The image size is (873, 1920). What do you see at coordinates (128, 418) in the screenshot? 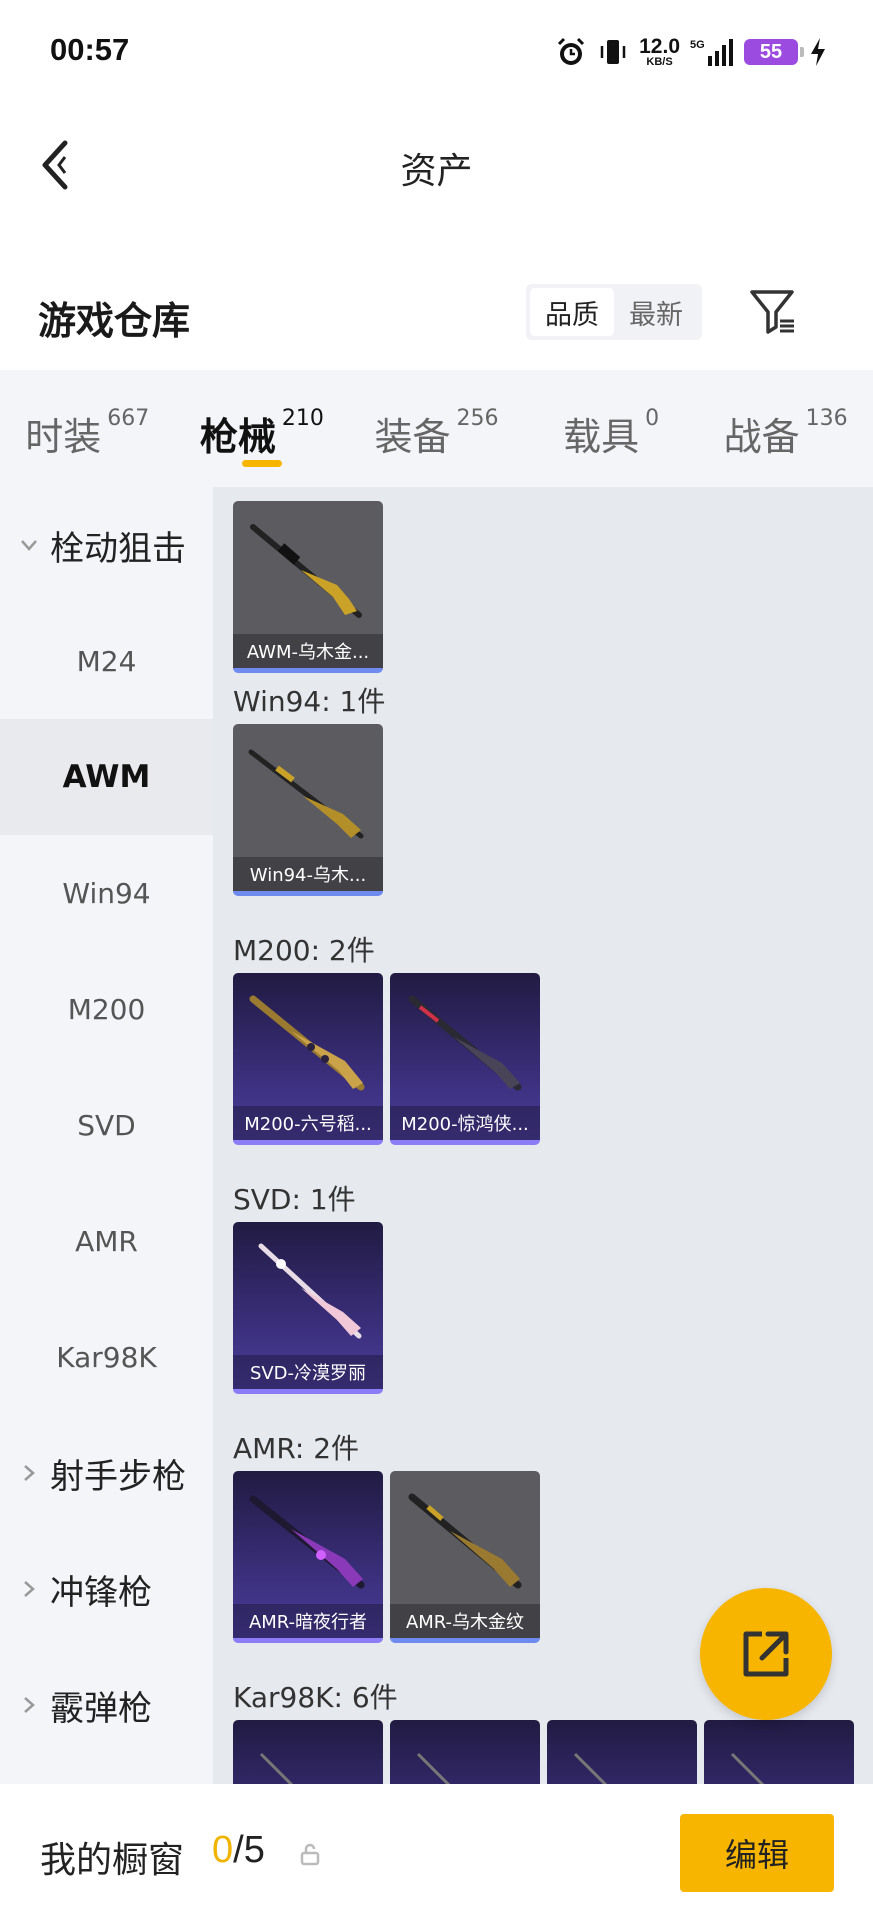
I see `tab-count: 667` at bounding box center [128, 418].